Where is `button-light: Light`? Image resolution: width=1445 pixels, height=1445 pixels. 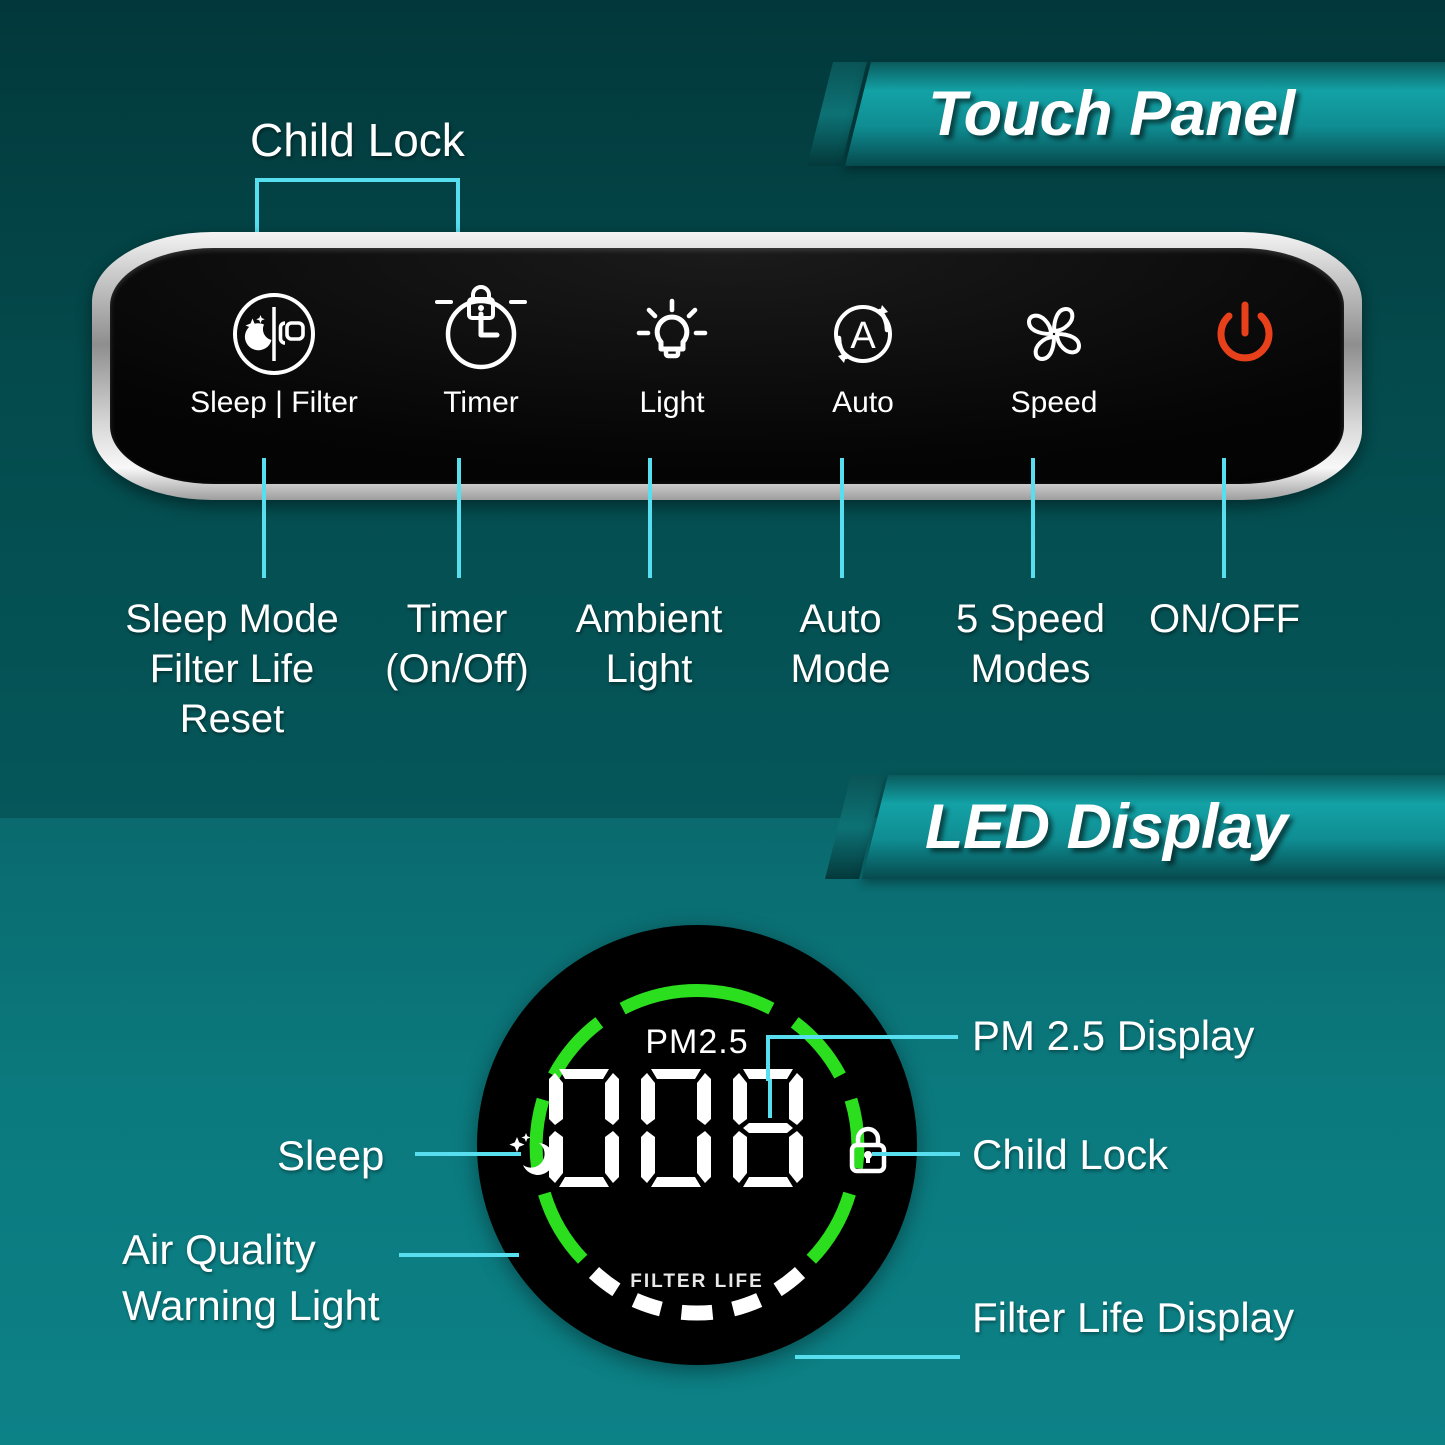
button-light: Light is located at coordinates (672, 354).